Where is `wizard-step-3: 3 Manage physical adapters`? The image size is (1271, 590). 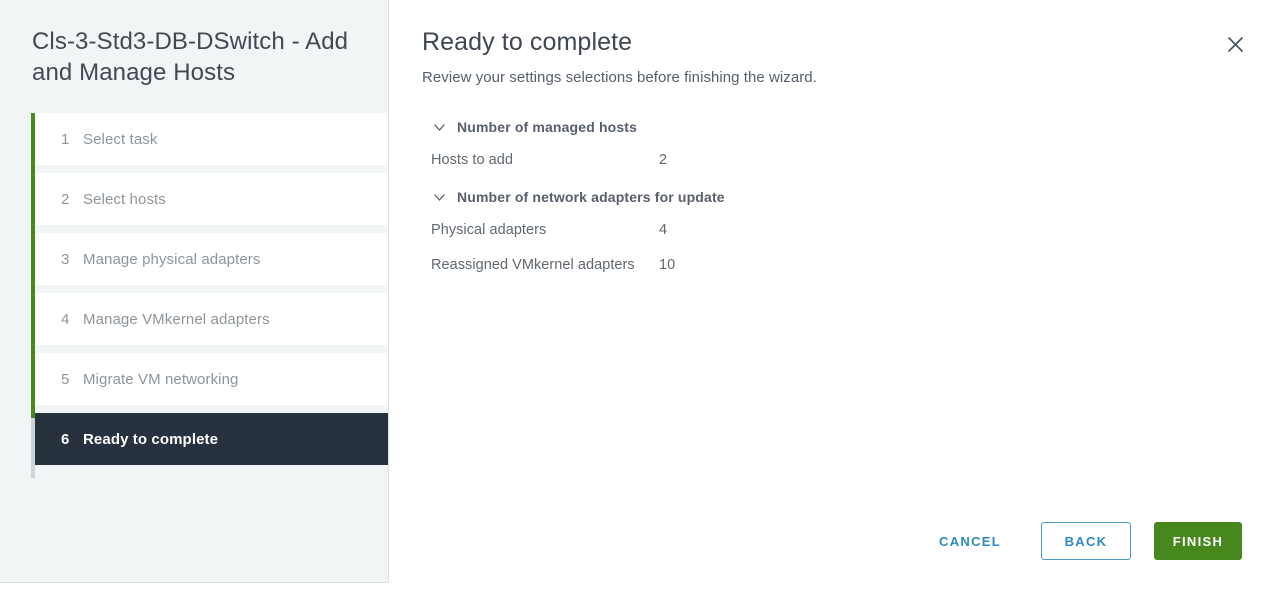
wizard-step-3: 3 Manage physical adapters is located at coordinates (211, 259).